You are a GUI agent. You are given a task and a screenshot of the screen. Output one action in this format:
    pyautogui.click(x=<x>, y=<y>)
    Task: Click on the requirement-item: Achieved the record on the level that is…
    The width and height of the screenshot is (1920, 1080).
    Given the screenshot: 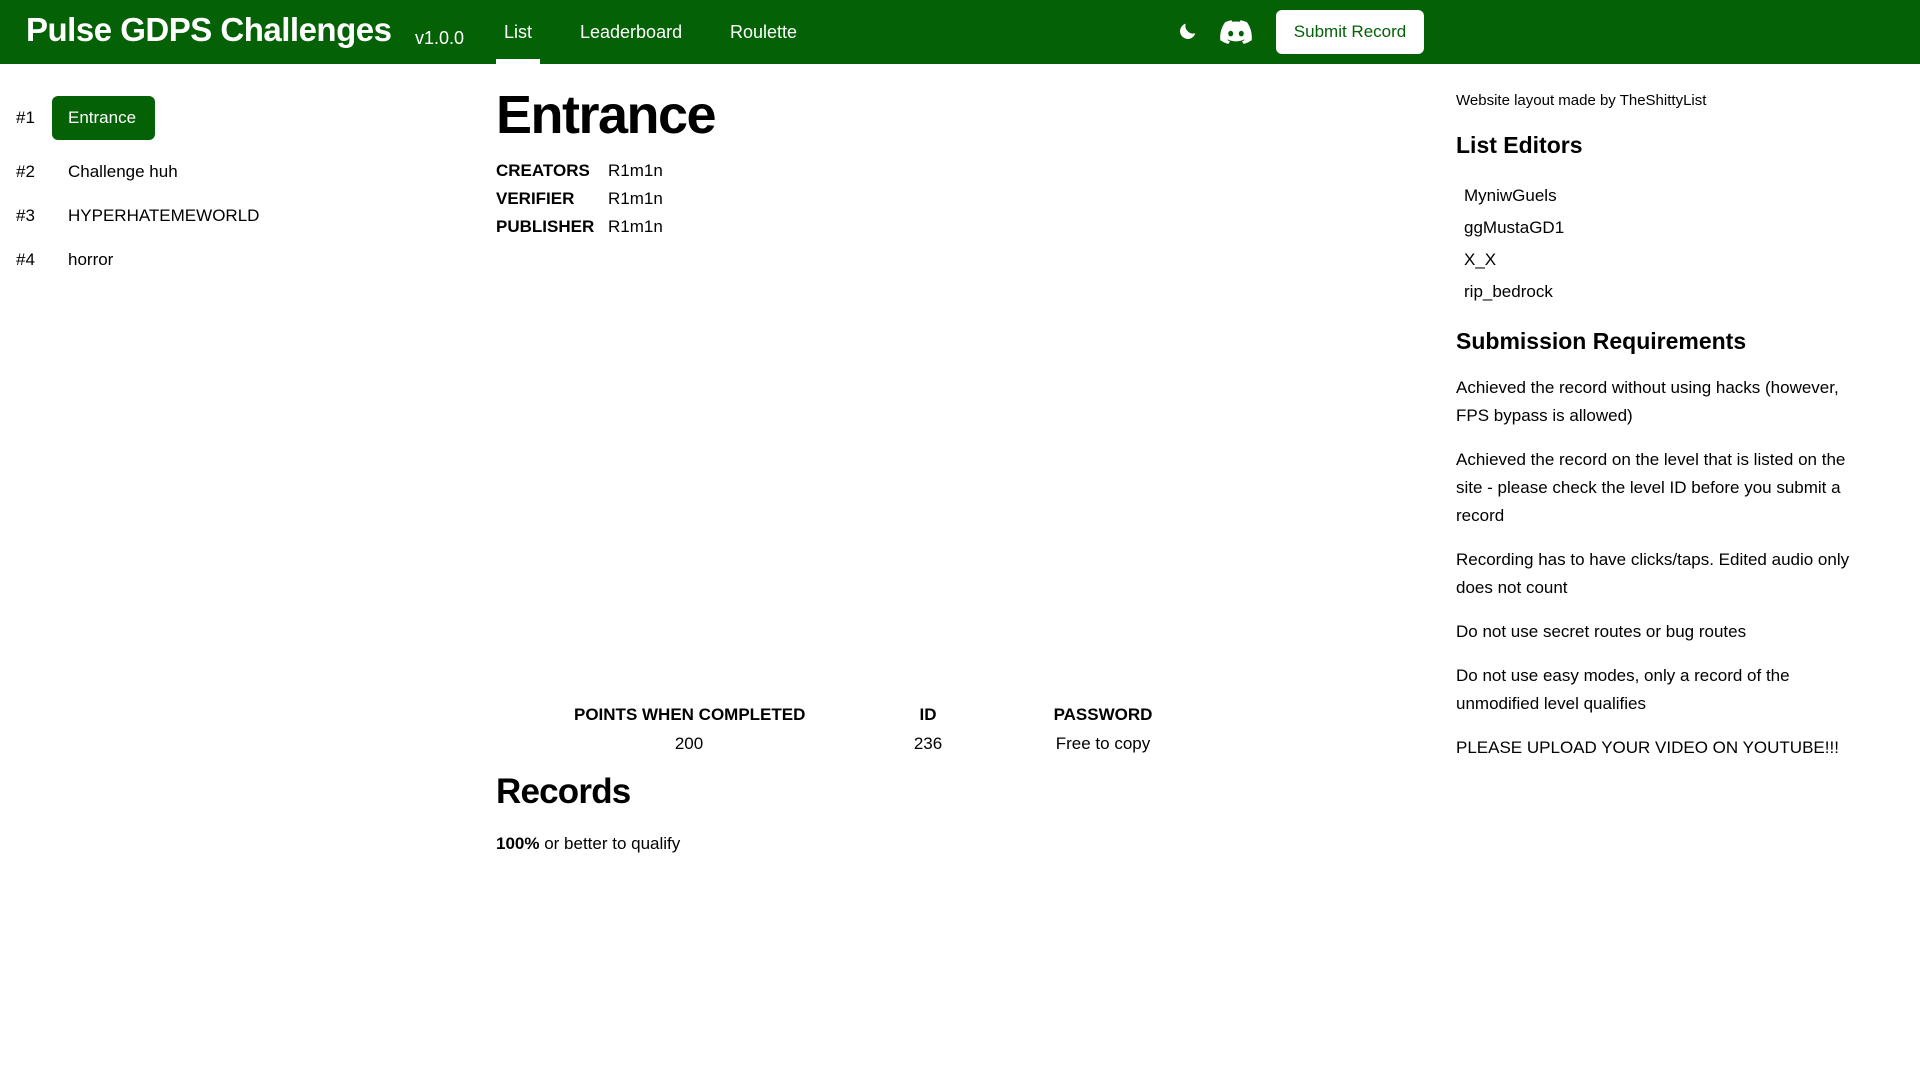 What is the action you would take?
    pyautogui.click(x=1651, y=487)
    